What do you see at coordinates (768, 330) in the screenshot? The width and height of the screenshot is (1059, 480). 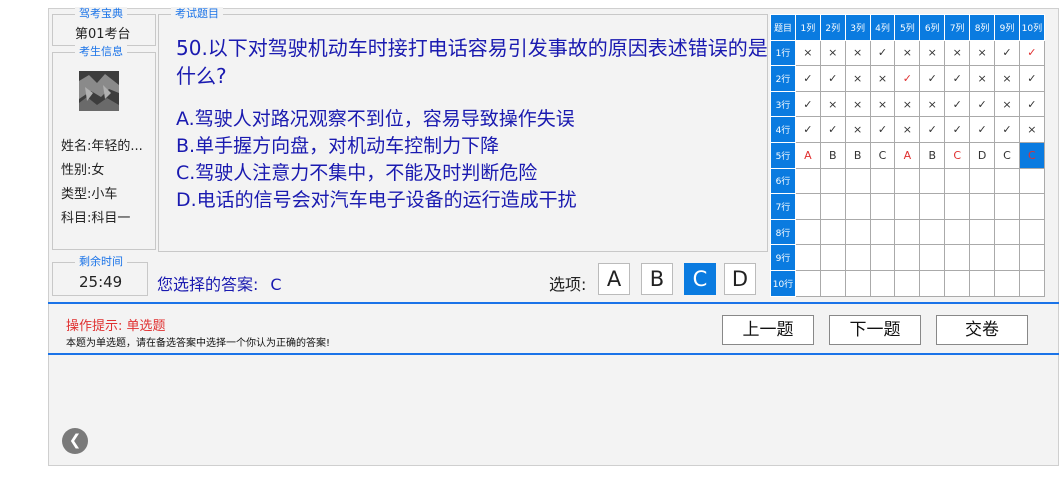 I see `prev-question-button: 上一题` at bounding box center [768, 330].